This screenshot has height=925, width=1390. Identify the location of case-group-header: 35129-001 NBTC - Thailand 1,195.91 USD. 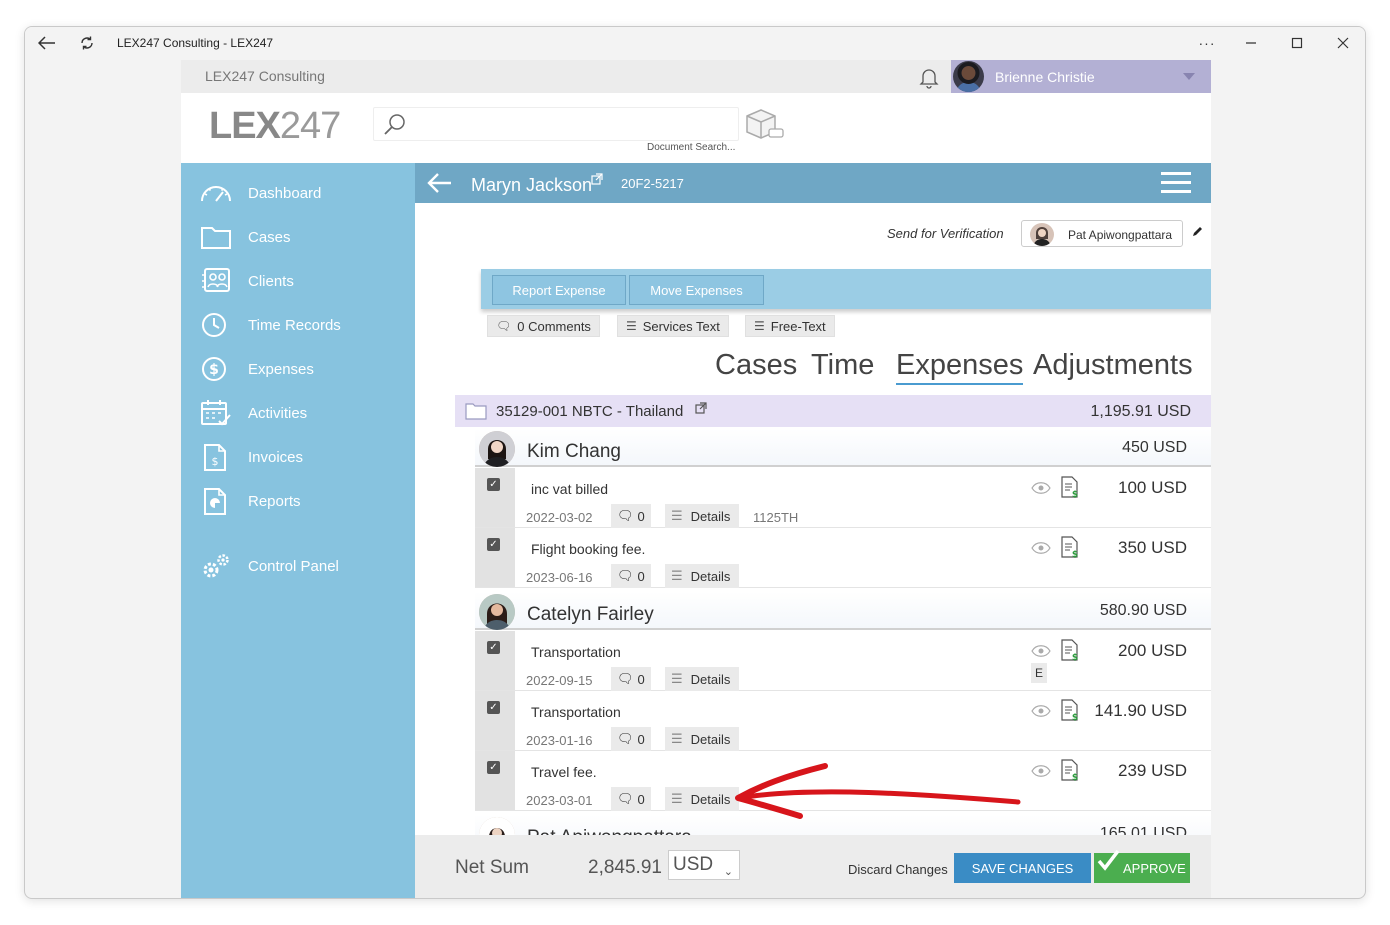
(833, 411).